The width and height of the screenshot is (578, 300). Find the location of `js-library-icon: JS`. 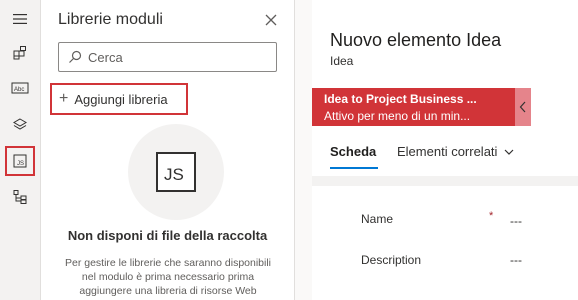

js-library-icon: JS is located at coordinates (20, 161).